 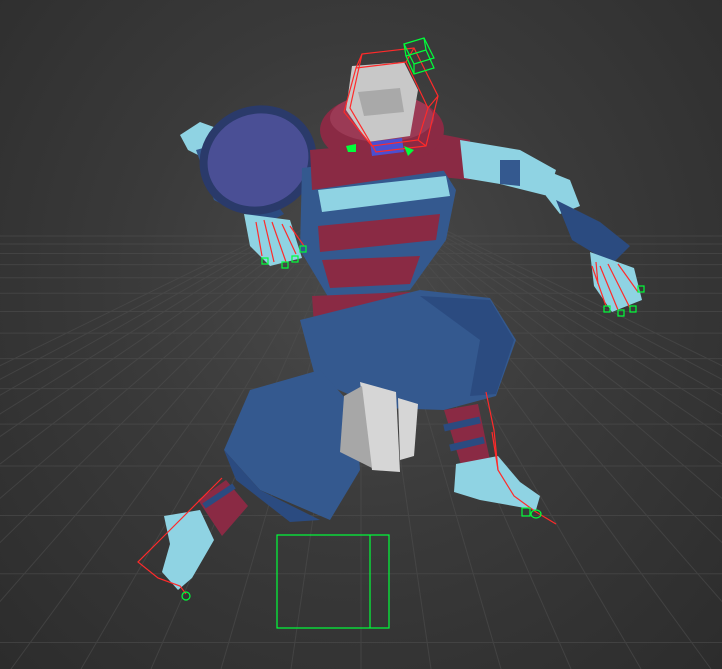 I want to click on right-arm-band, so click(x=510, y=173).